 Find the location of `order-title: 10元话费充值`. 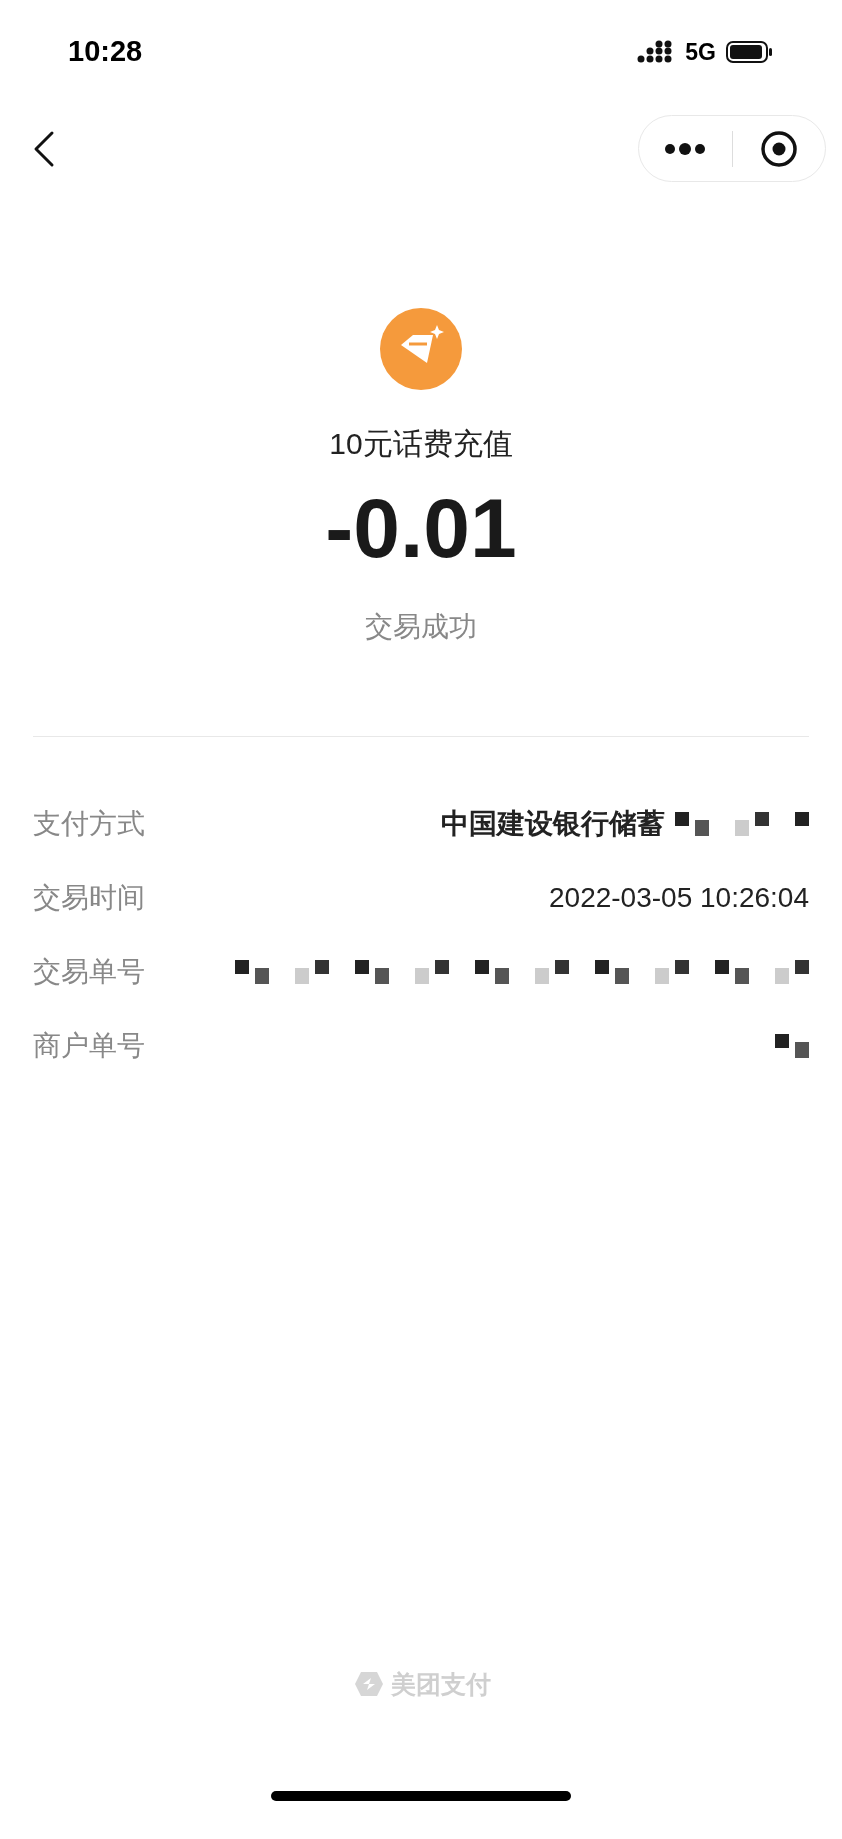

order-title: 10元话费充值 is located at coordinates (421, 444).